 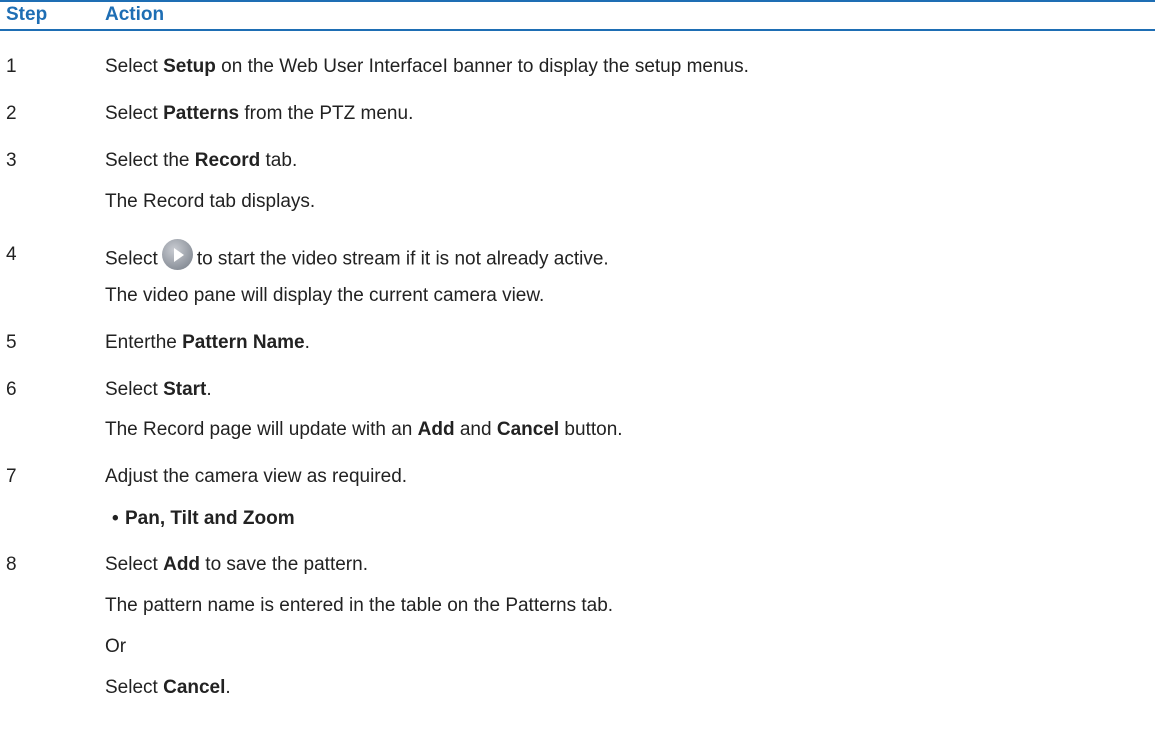 I want to click on step-number: 1, so click(x=11, y=66).